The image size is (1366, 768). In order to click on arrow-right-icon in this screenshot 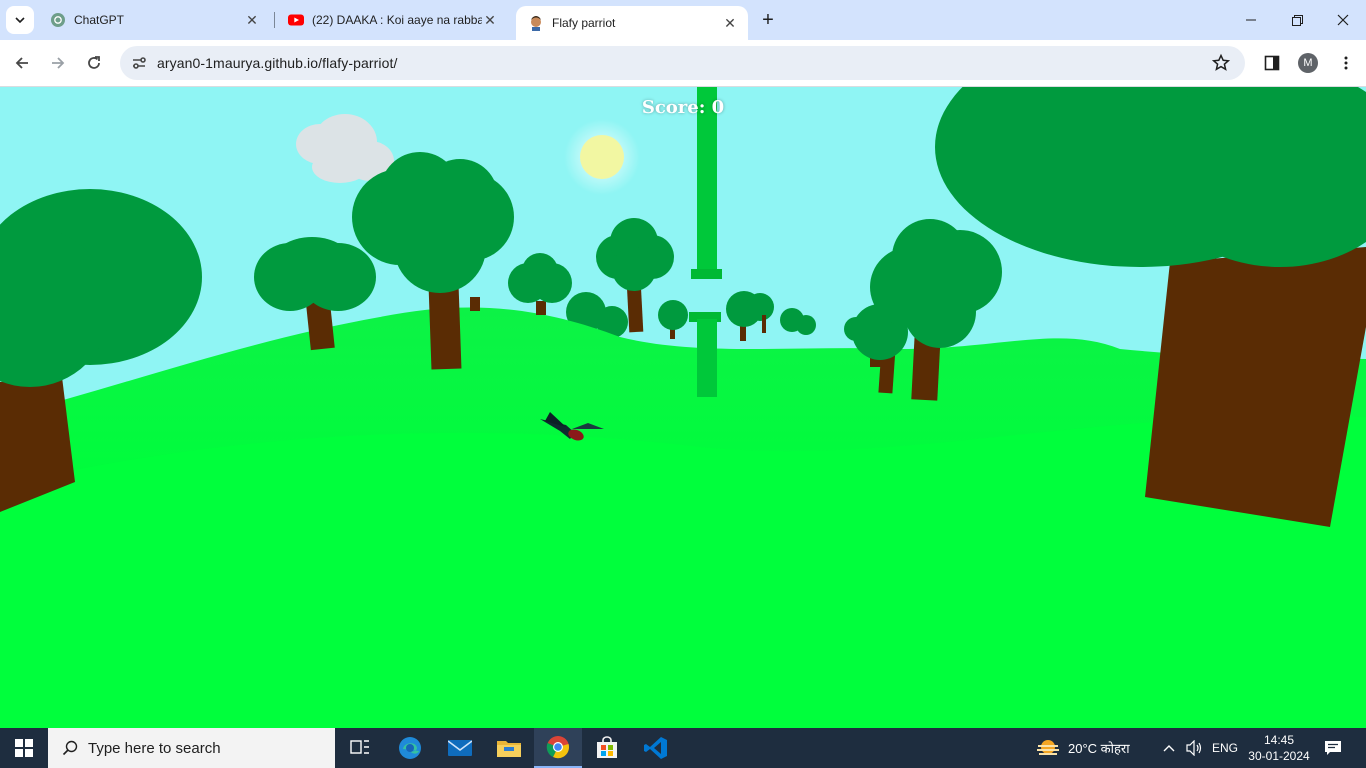, I will do `click(58, 63)`.